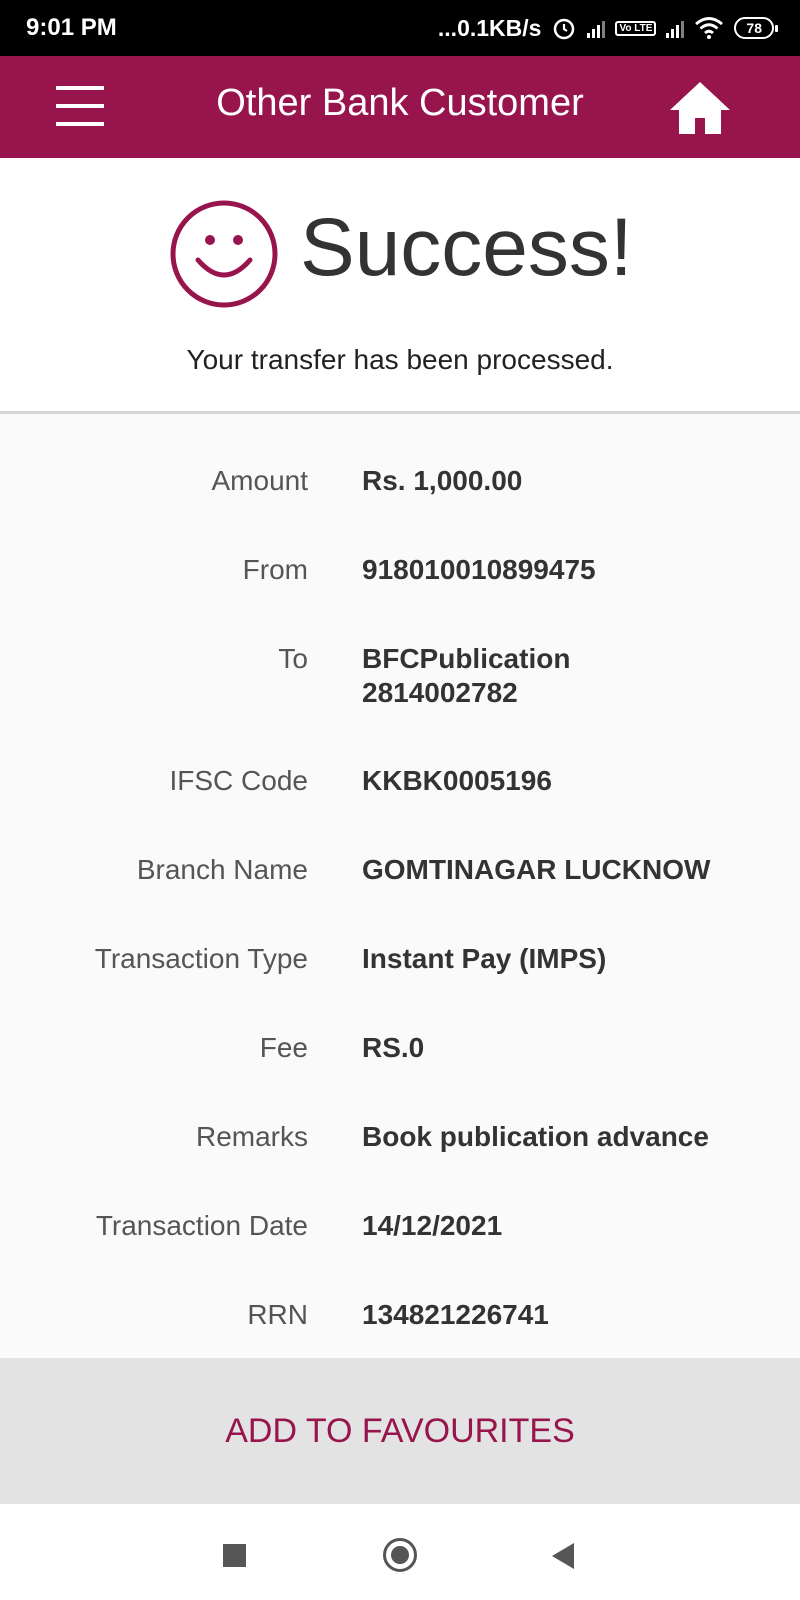 This screenshot has height=1600, width=800. Describe the element at coordinates (607, 28) in the screenshot. I see `status-icons: ...0.1KB/s Vo LTE 78` at that location.